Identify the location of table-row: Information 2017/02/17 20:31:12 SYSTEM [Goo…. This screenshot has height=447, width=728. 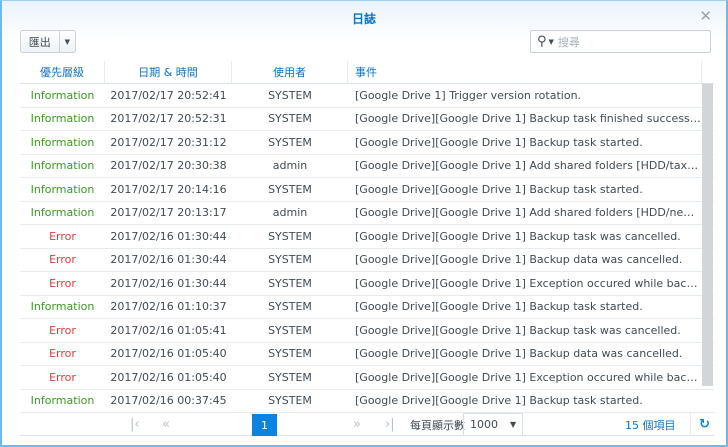
(367, 143).